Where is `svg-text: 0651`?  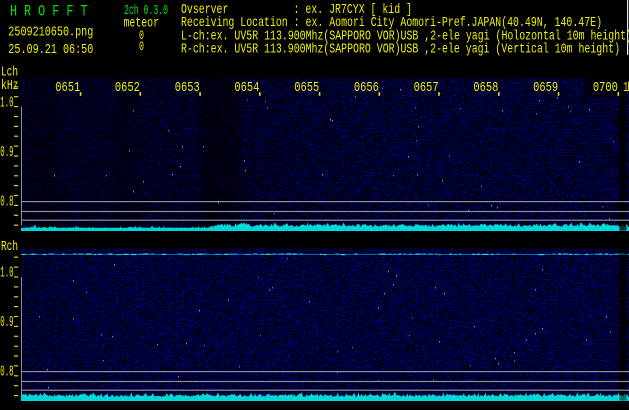
svg-text: 0651 is located at coordinates (67, 88).